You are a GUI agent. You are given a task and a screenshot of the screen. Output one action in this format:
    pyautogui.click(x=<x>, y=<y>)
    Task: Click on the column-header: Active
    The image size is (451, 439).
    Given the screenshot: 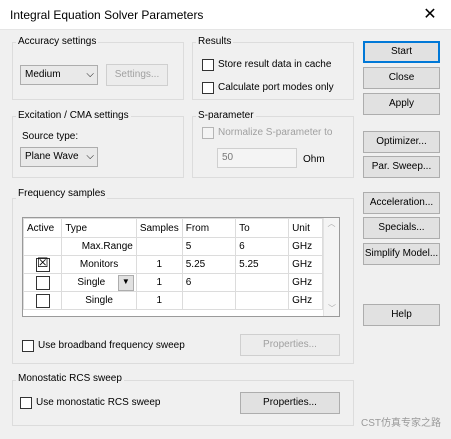 What is the action you would take?
    pyautogui.click(x=42, y=228)
    